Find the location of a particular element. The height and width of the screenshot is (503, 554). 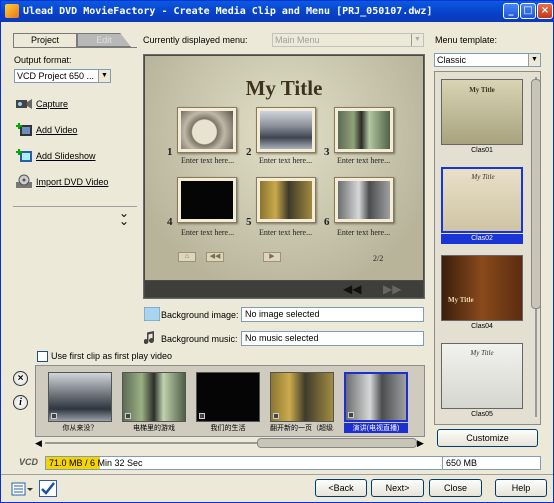

disc-capacity-bar: VCD 71.0 MB / 6 Min 32 Sec 650 MB is located at coordinates (277, 463).